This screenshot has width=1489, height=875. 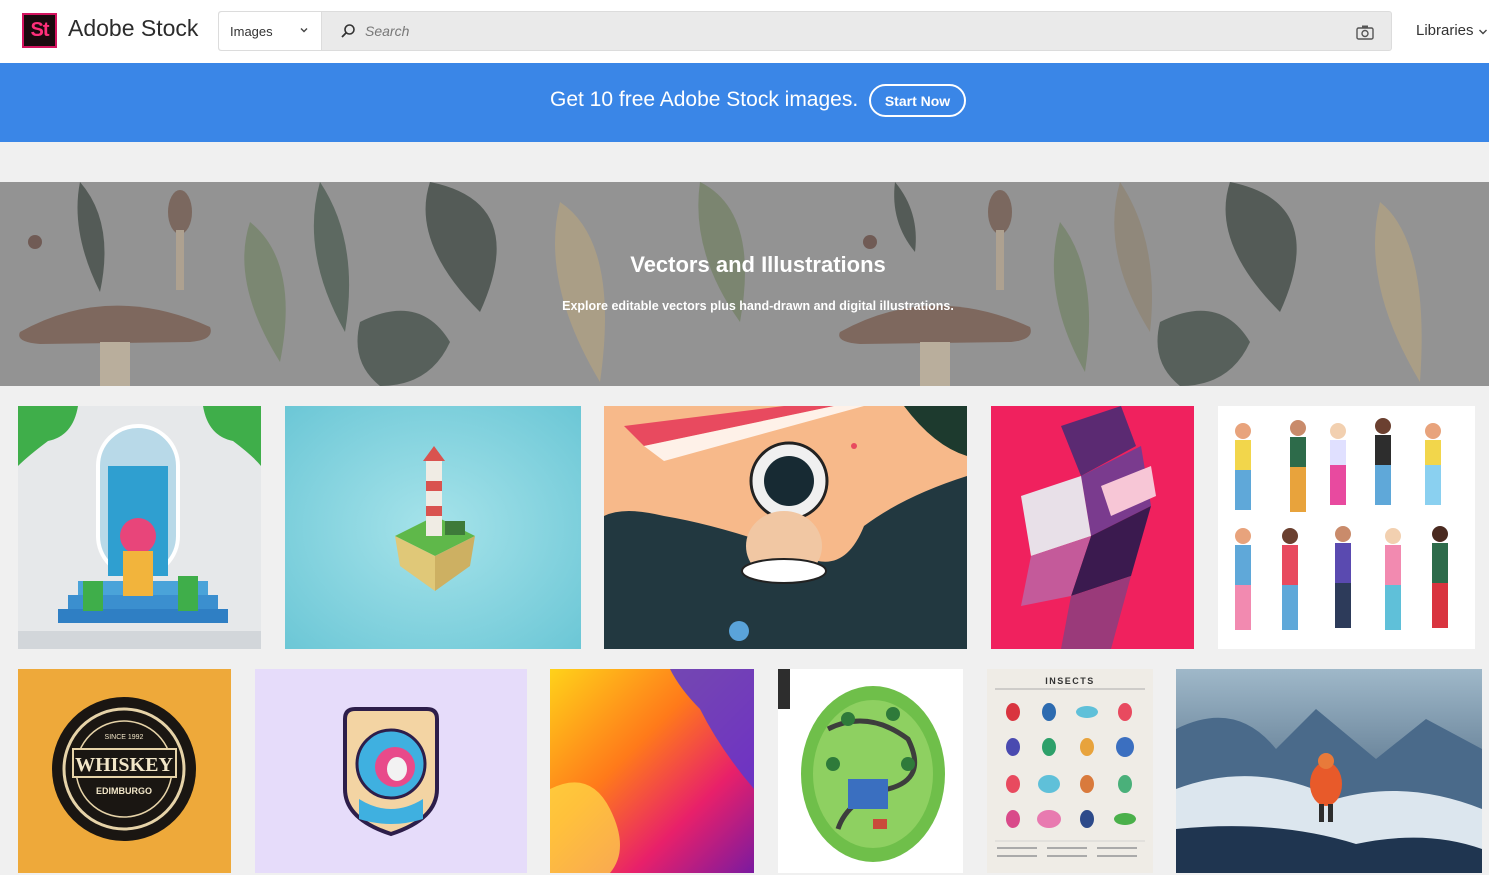 I want to click on badge-title: WHISKEY, so click(x=124, y=765).